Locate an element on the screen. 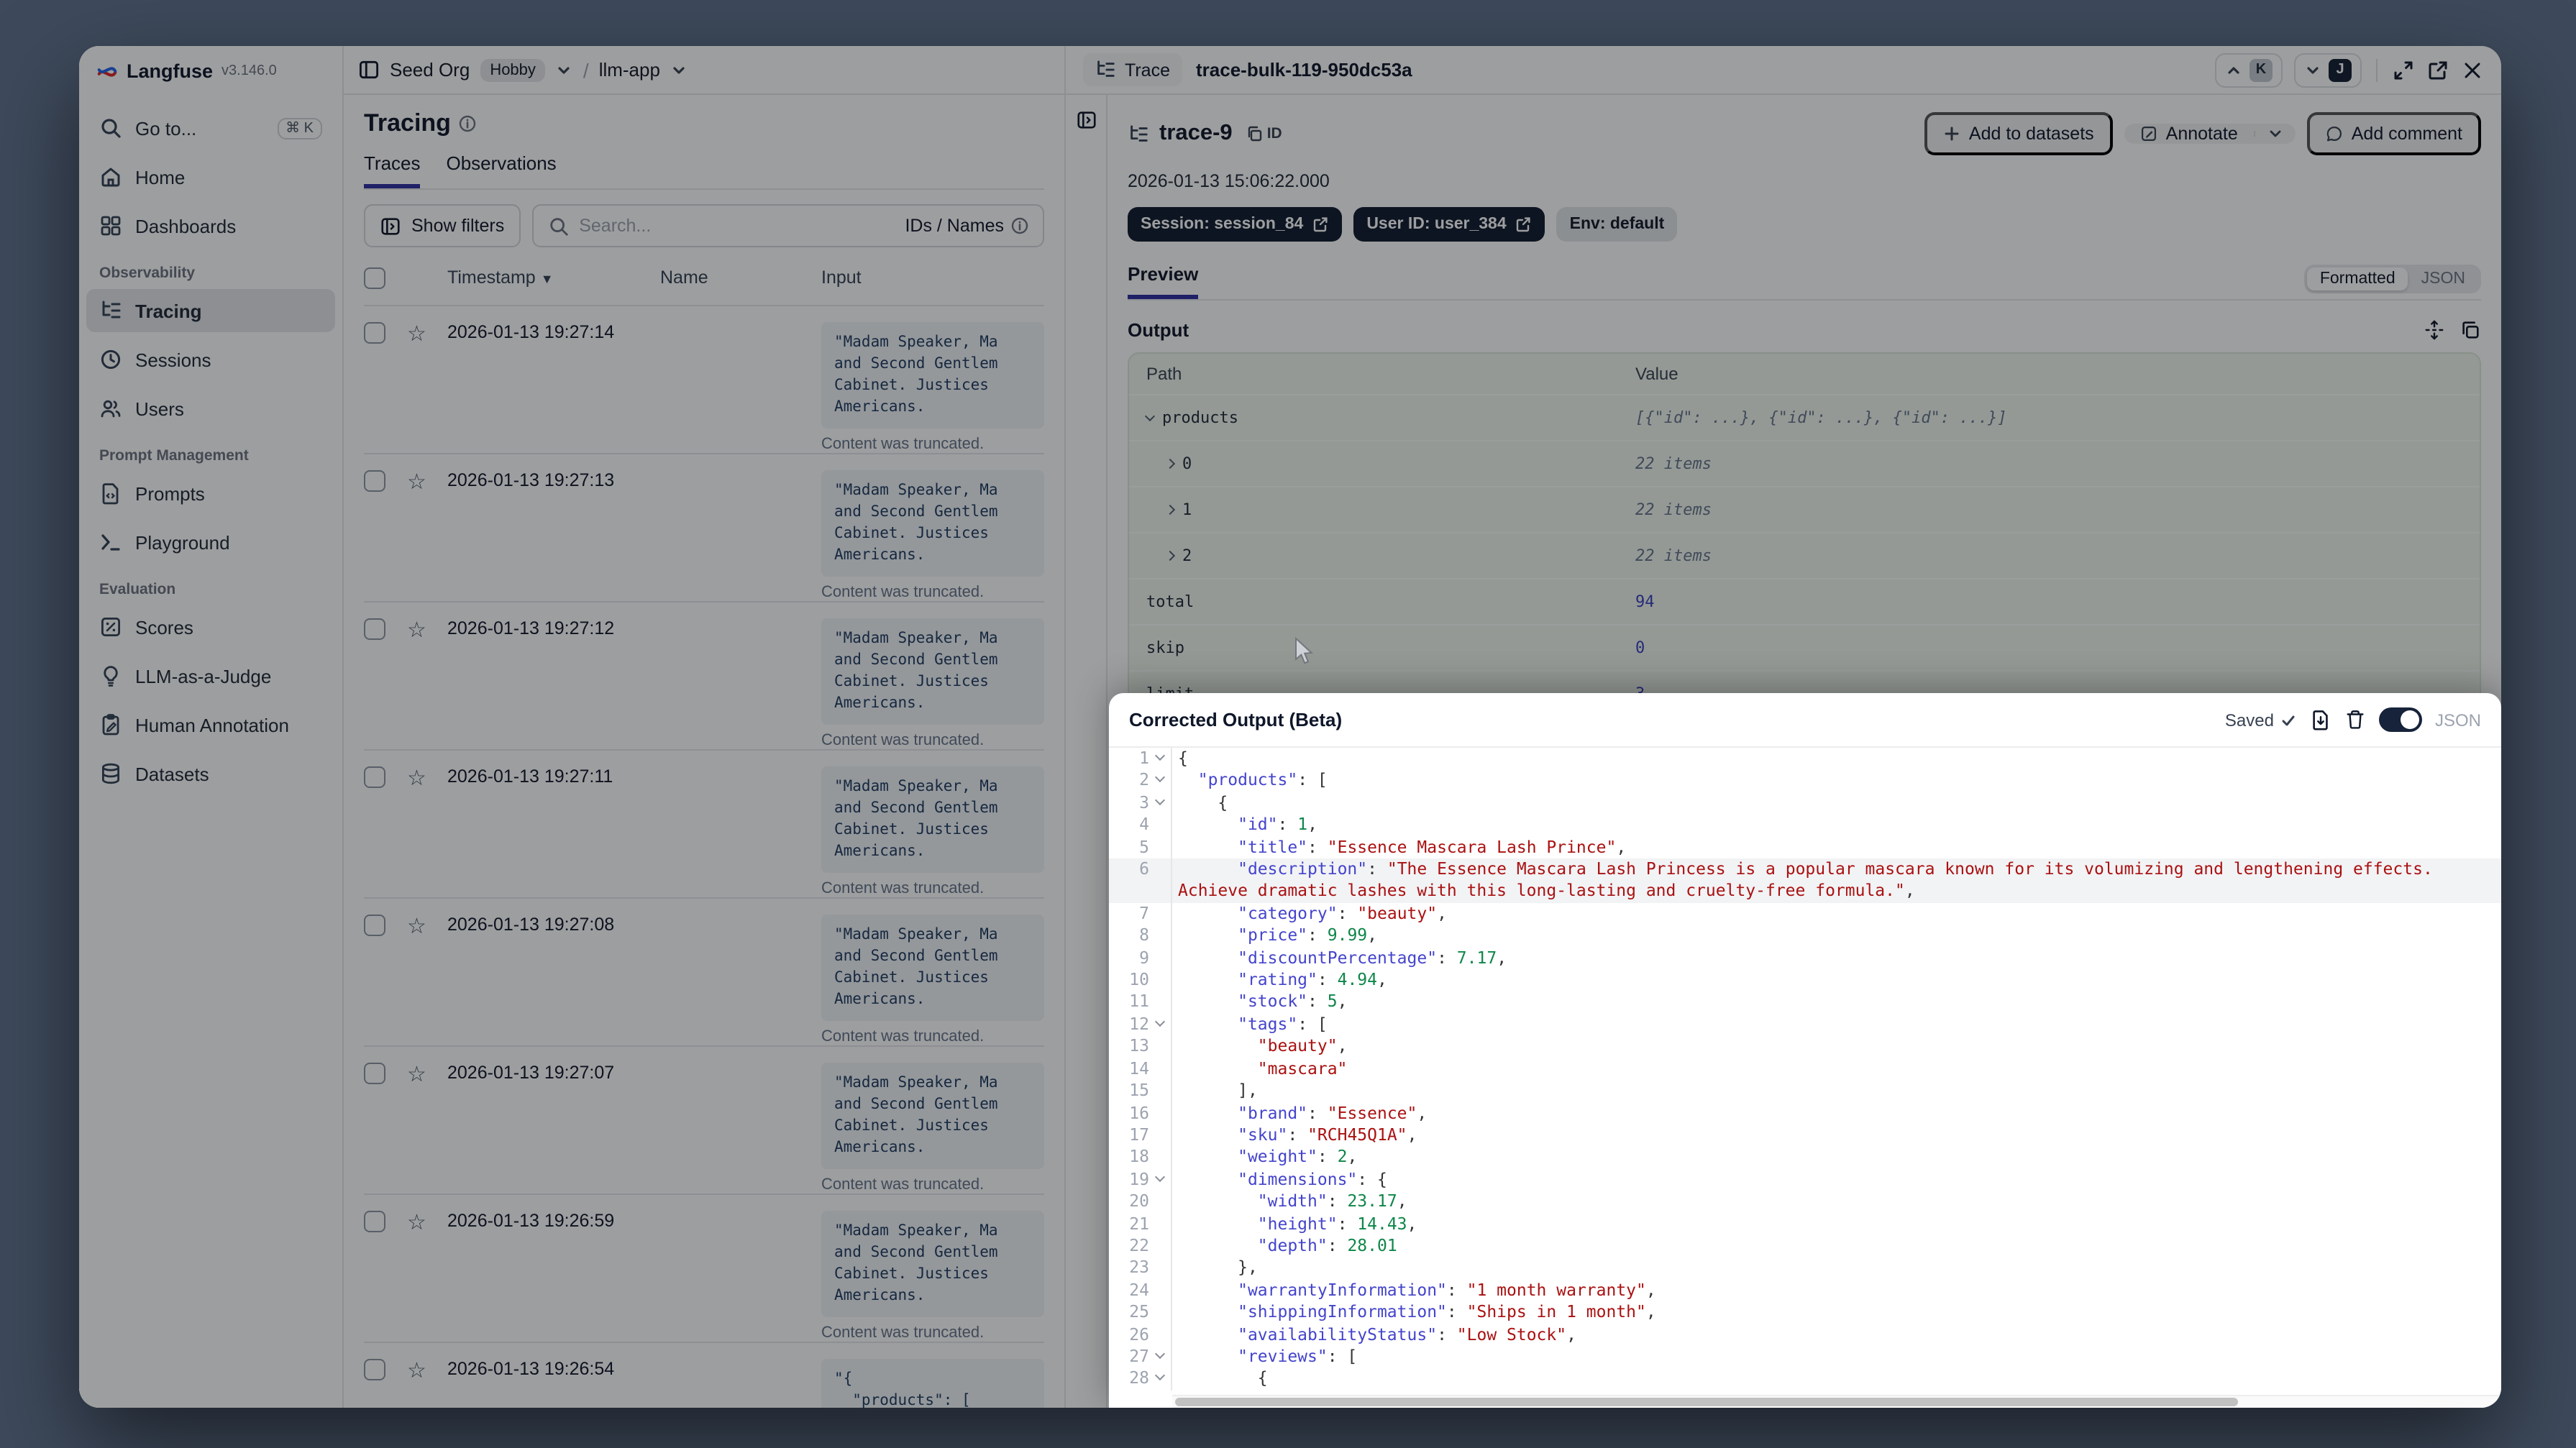 The height and width of the screenshot is (1448, 2576). line-gutter: 18 is located at coordinates (1140, 1157).